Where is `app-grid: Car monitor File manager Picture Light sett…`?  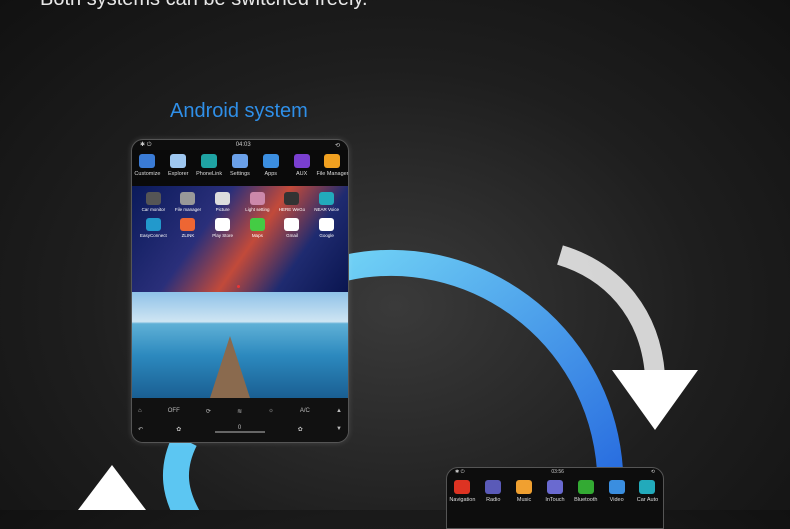 app-grid: Car monitor File manager Picture Light sett… is located at coordinates (240, 212).